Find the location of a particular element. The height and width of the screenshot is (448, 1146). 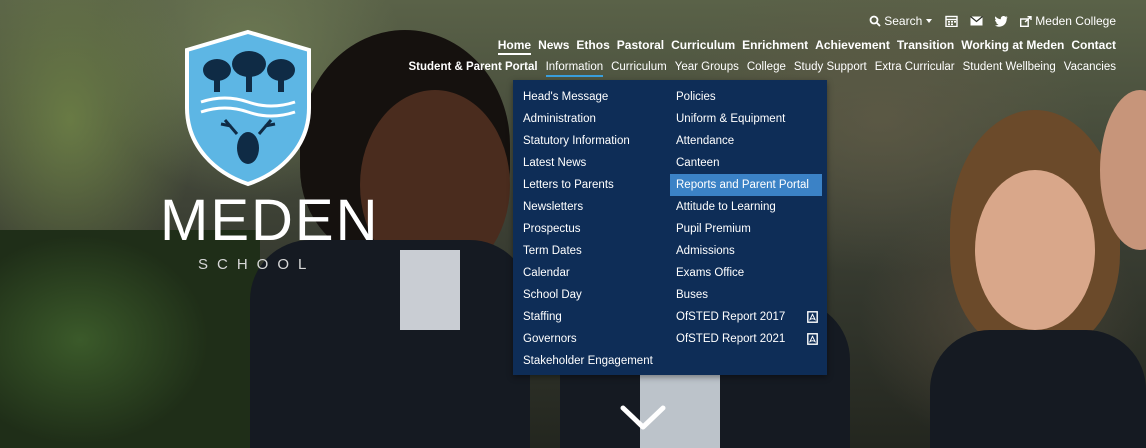

menu-item-letters-to-parents: Letters to Parents is located at coordinates (592, 185).